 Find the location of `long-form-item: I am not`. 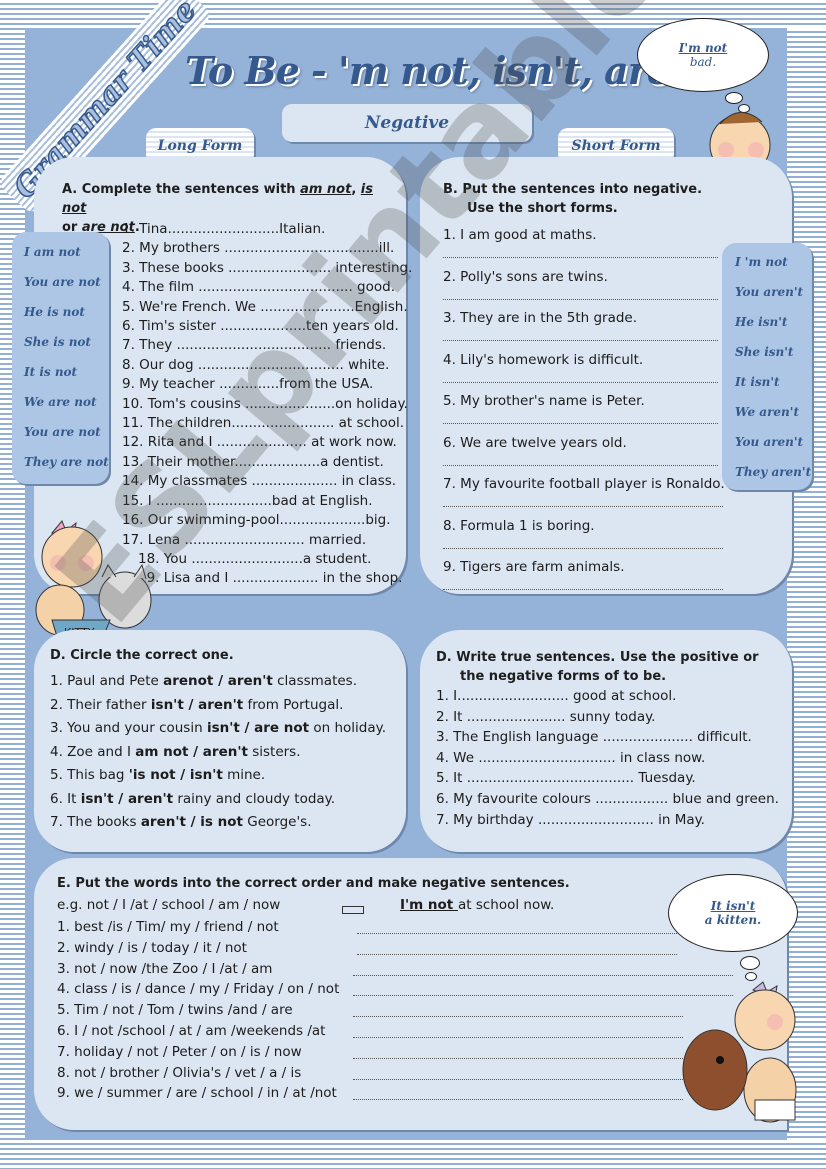

long-form-item: I am not is located at coordinates (52, 252).